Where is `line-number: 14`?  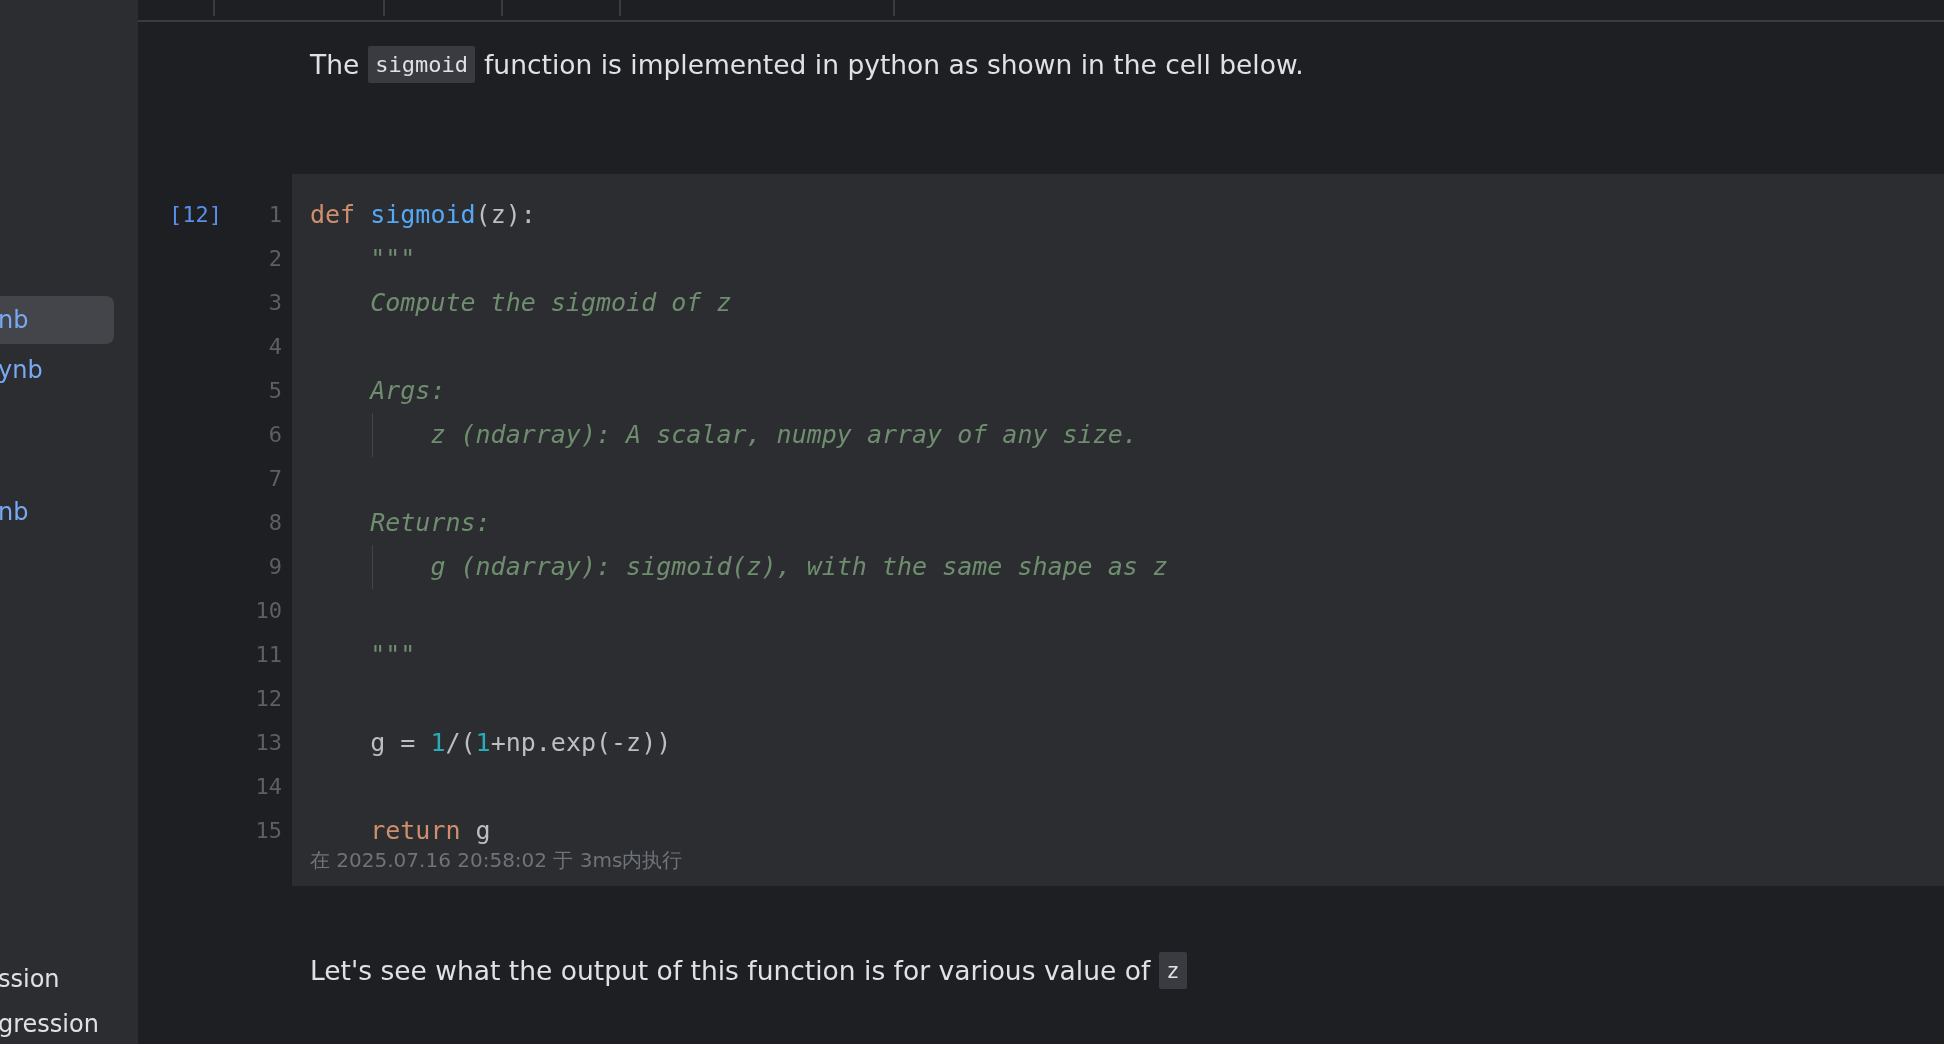
line-number: 14 is located at coordinates (268, 787).